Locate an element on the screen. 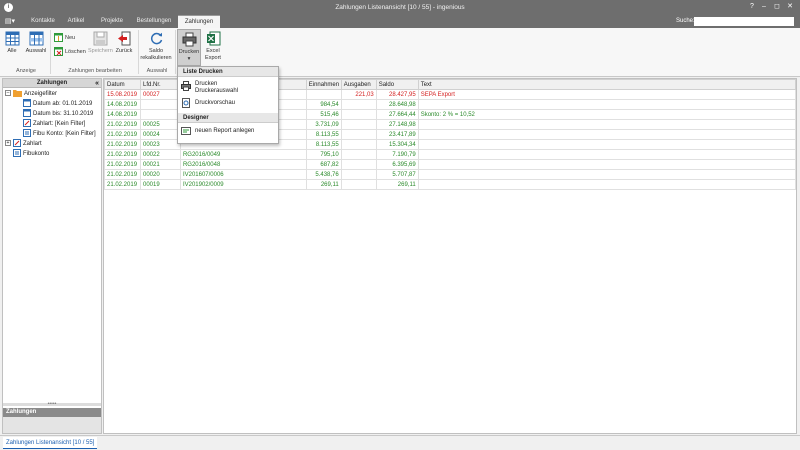 The image size is (800, 450). tree-item-filter: Datum ab: 01.01.2019 is located at coordinates (57, 104).